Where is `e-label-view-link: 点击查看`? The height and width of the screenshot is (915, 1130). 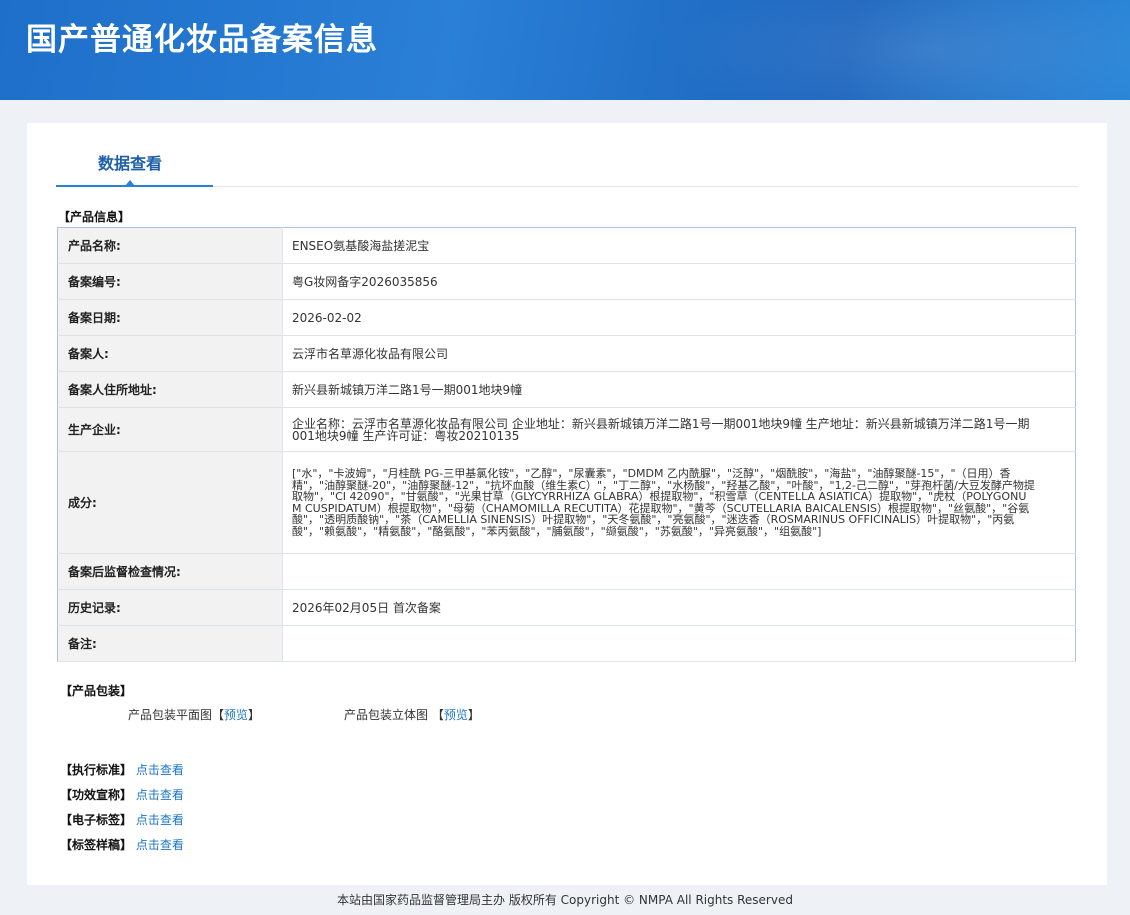 e-label-view-link: 点击查看 is located at coordinates (160, 820).